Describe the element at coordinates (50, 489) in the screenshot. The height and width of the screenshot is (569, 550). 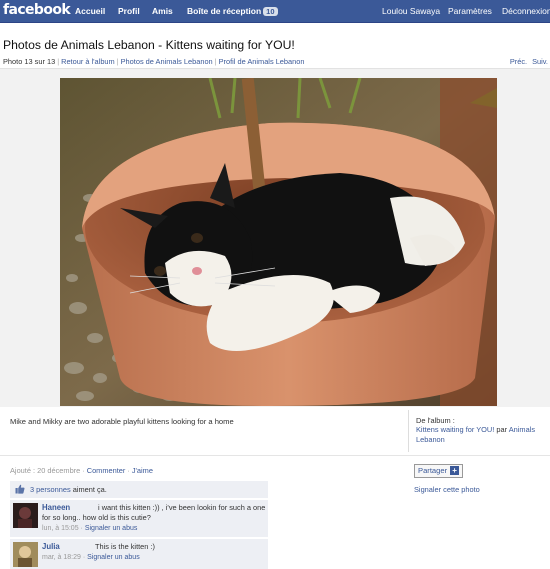
I see `likers-link: 3 personnes` at that location.